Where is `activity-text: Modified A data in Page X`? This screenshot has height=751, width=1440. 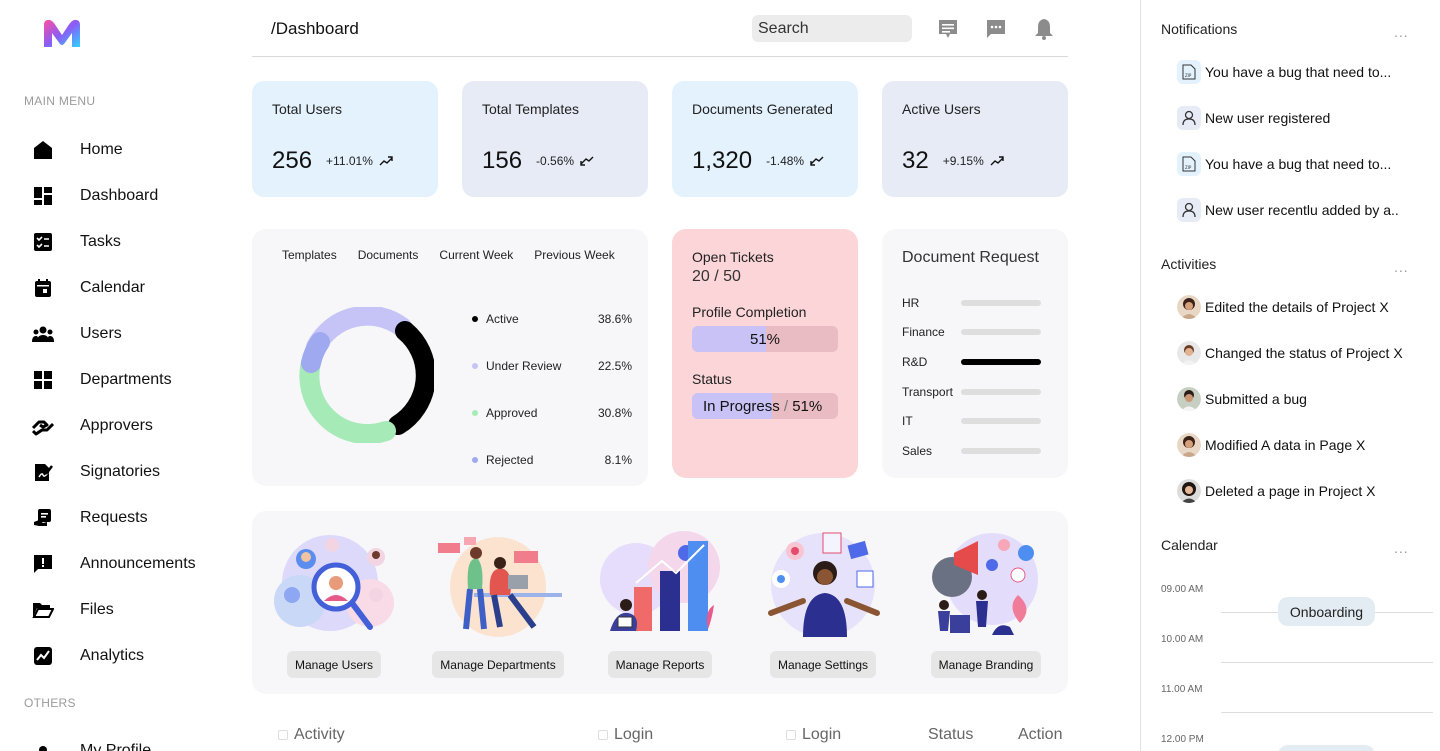
activity-text: Modified A data in Page X is located at coordinates (1285, 445).